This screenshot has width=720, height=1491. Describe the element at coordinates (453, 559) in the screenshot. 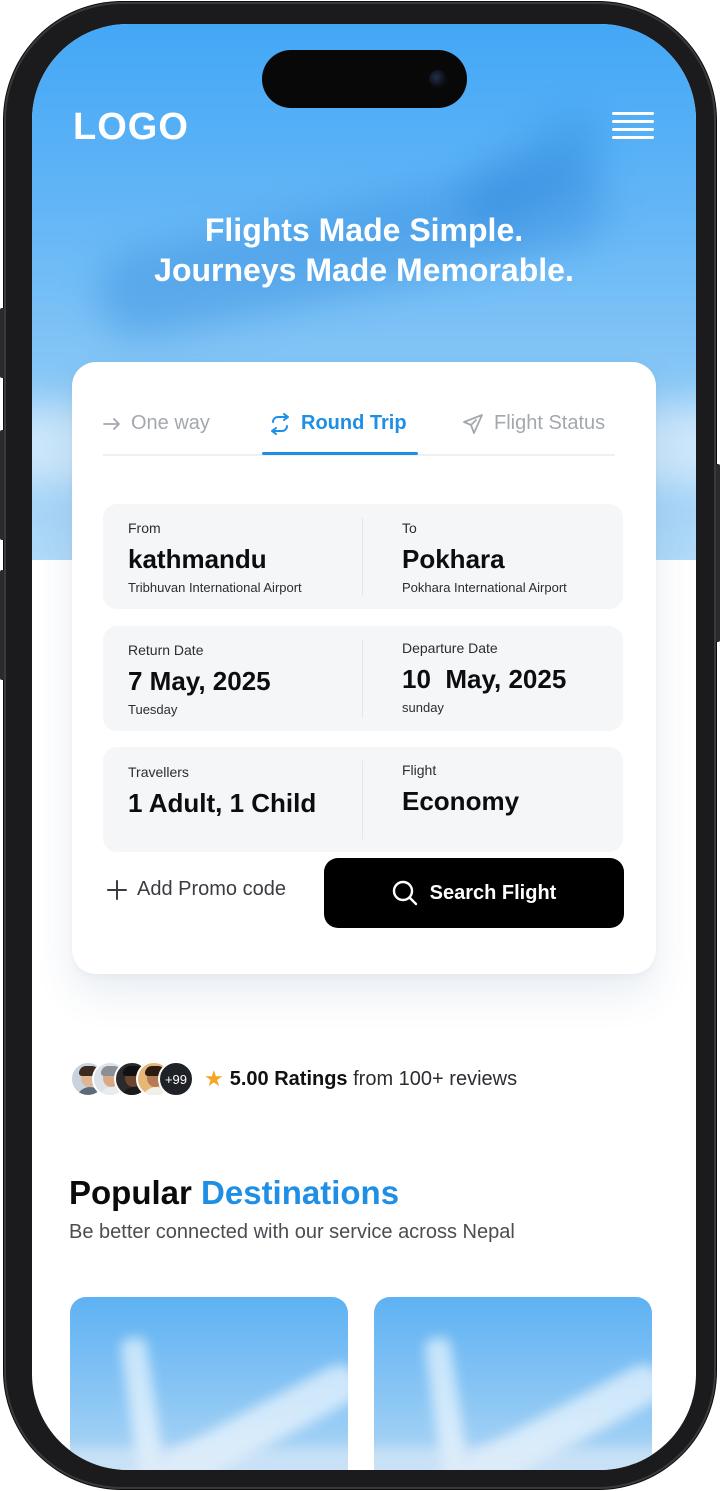

I see `to-city: Pokhara` at that location.